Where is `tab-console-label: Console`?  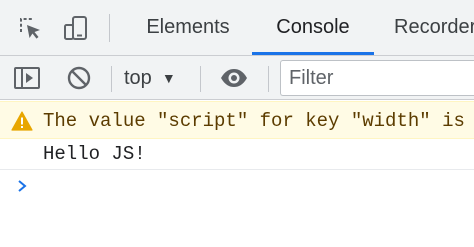 tab-console-label: Console is located at coordinates (313, 27).